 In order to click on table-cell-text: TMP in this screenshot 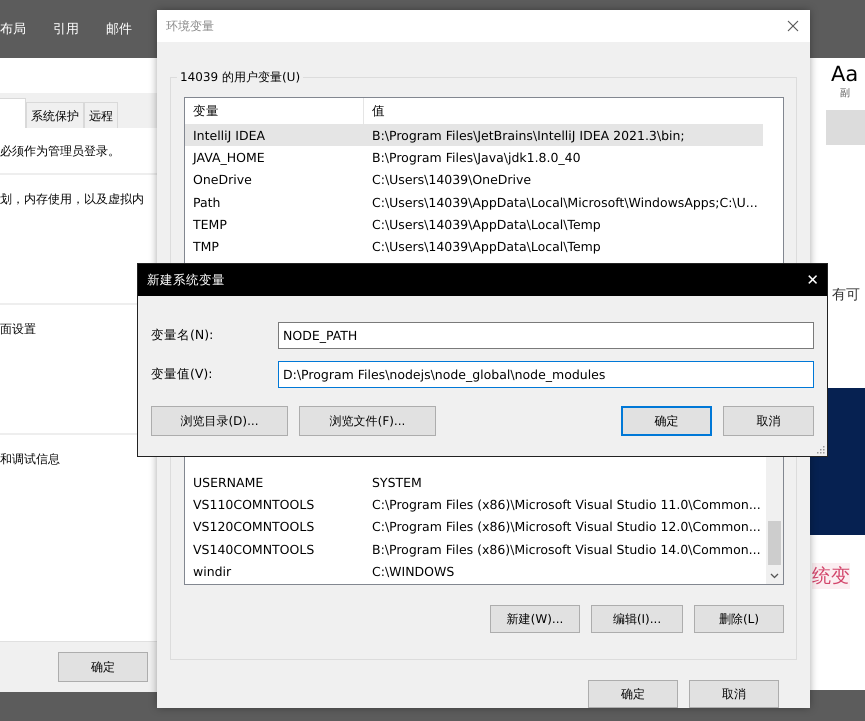, I will do `click(206, 246)`.